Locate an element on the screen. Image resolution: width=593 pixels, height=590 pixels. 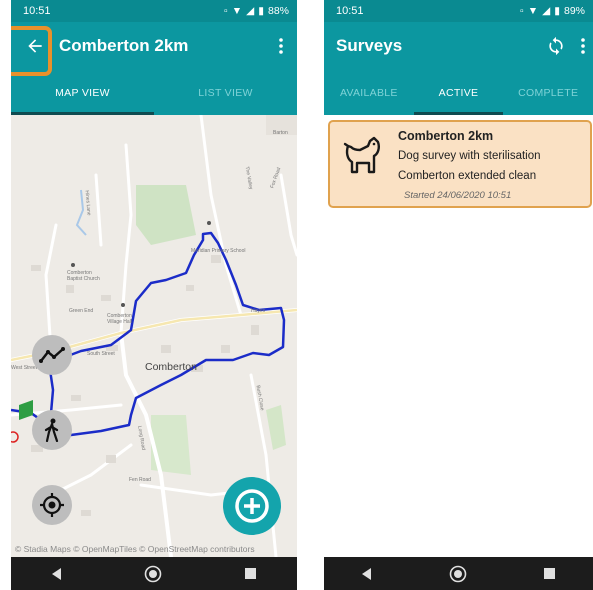
page-title: Surveys is located at coordinates (369, 45).